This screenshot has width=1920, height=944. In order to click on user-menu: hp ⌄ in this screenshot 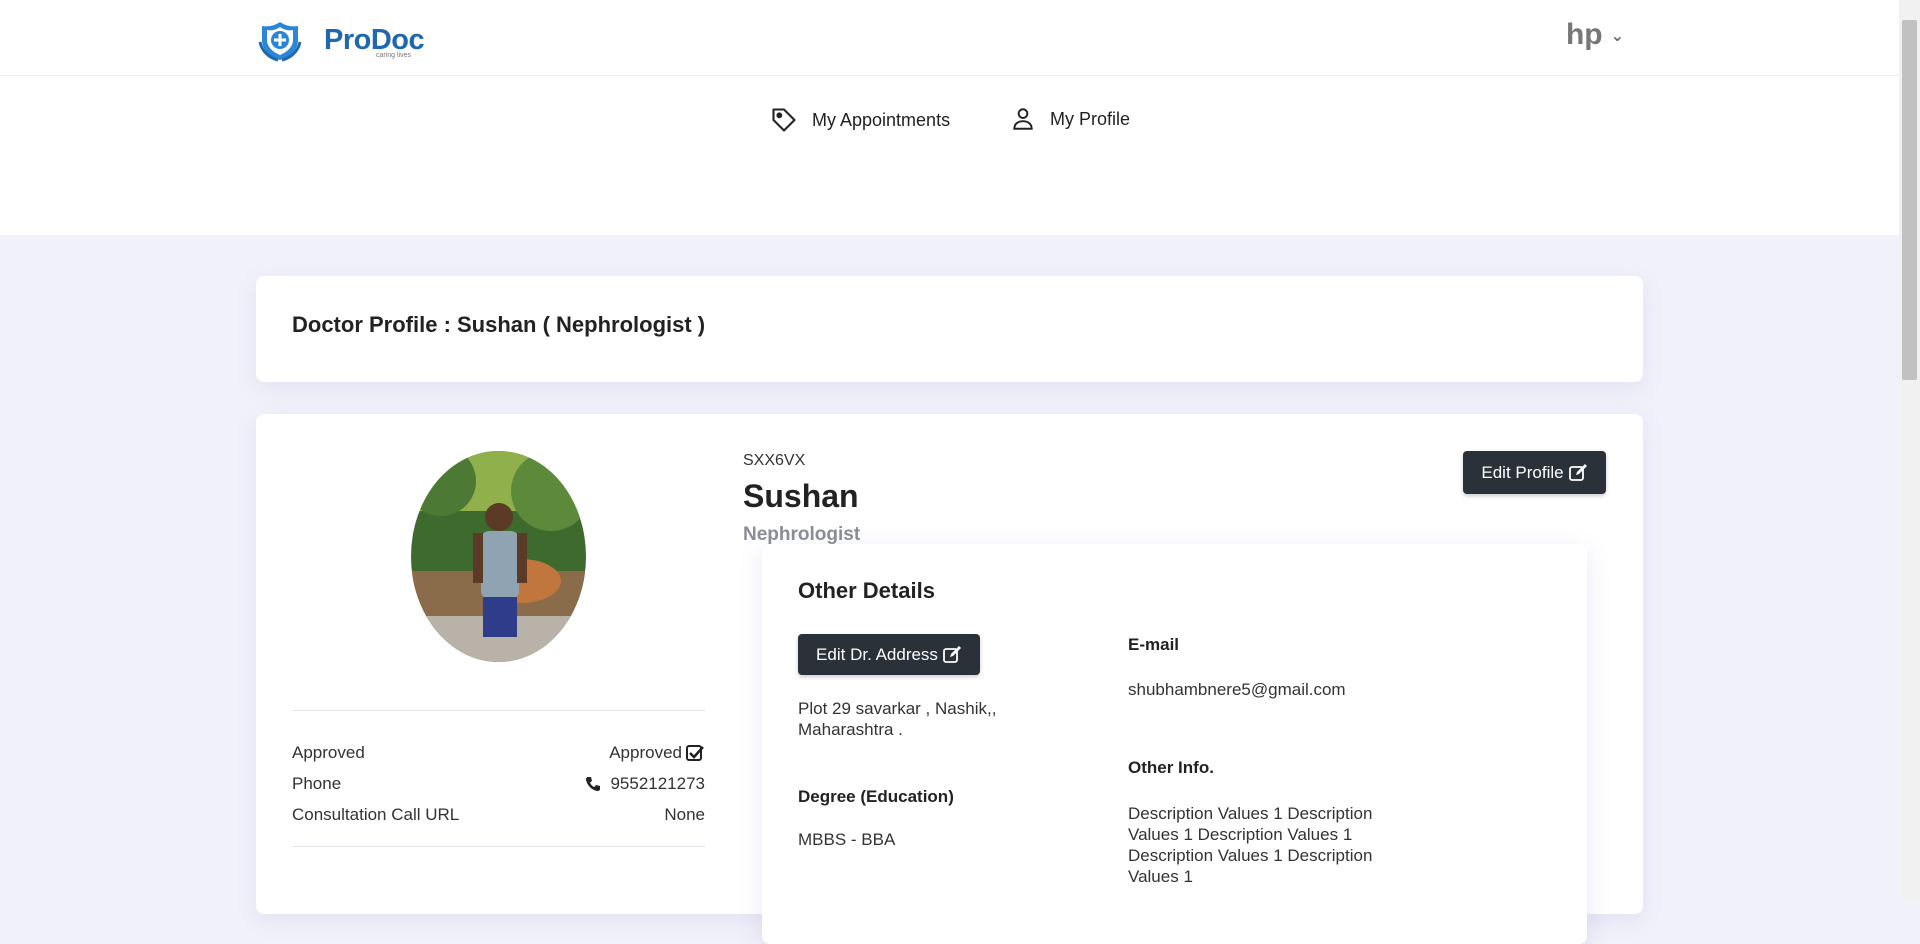, I will do `click(1595, 35)`.